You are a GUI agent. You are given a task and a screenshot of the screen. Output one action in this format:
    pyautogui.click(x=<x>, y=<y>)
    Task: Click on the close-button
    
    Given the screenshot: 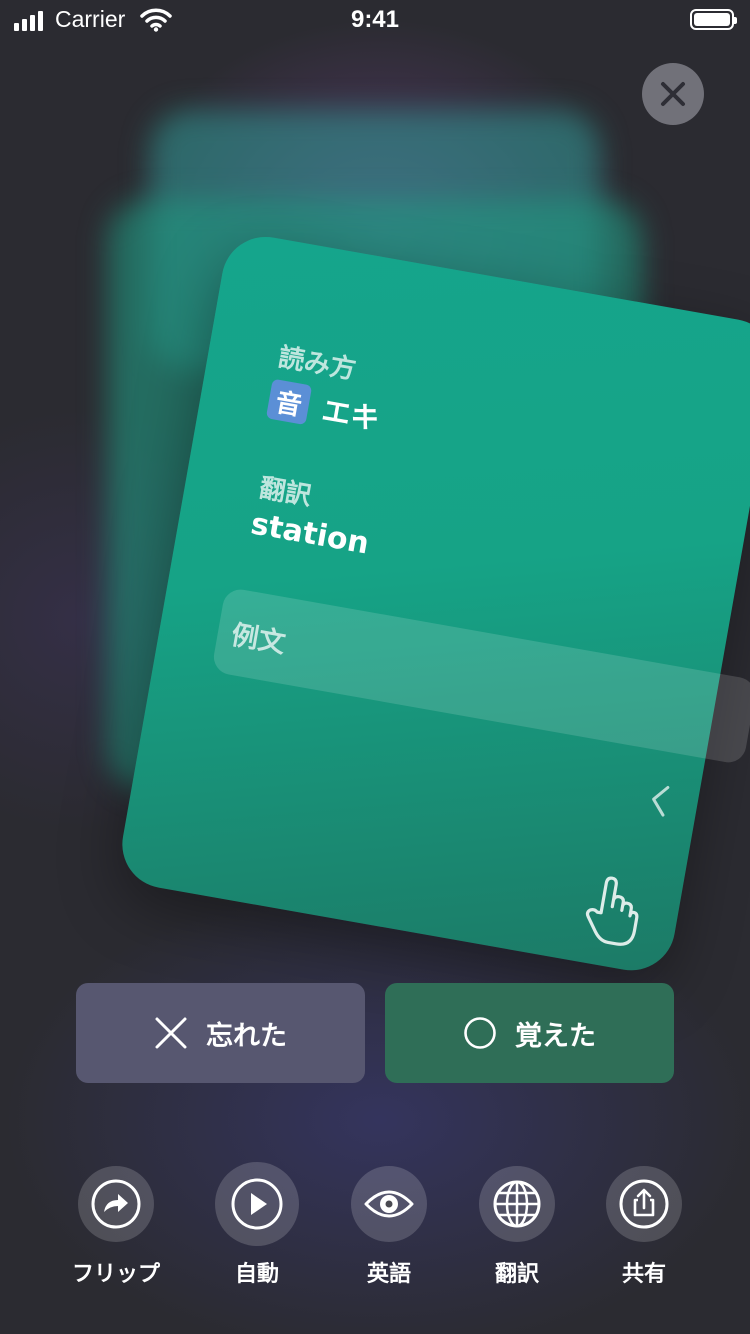 What is the action you would take?
    pyautogui.click(x=673, y=94)
    